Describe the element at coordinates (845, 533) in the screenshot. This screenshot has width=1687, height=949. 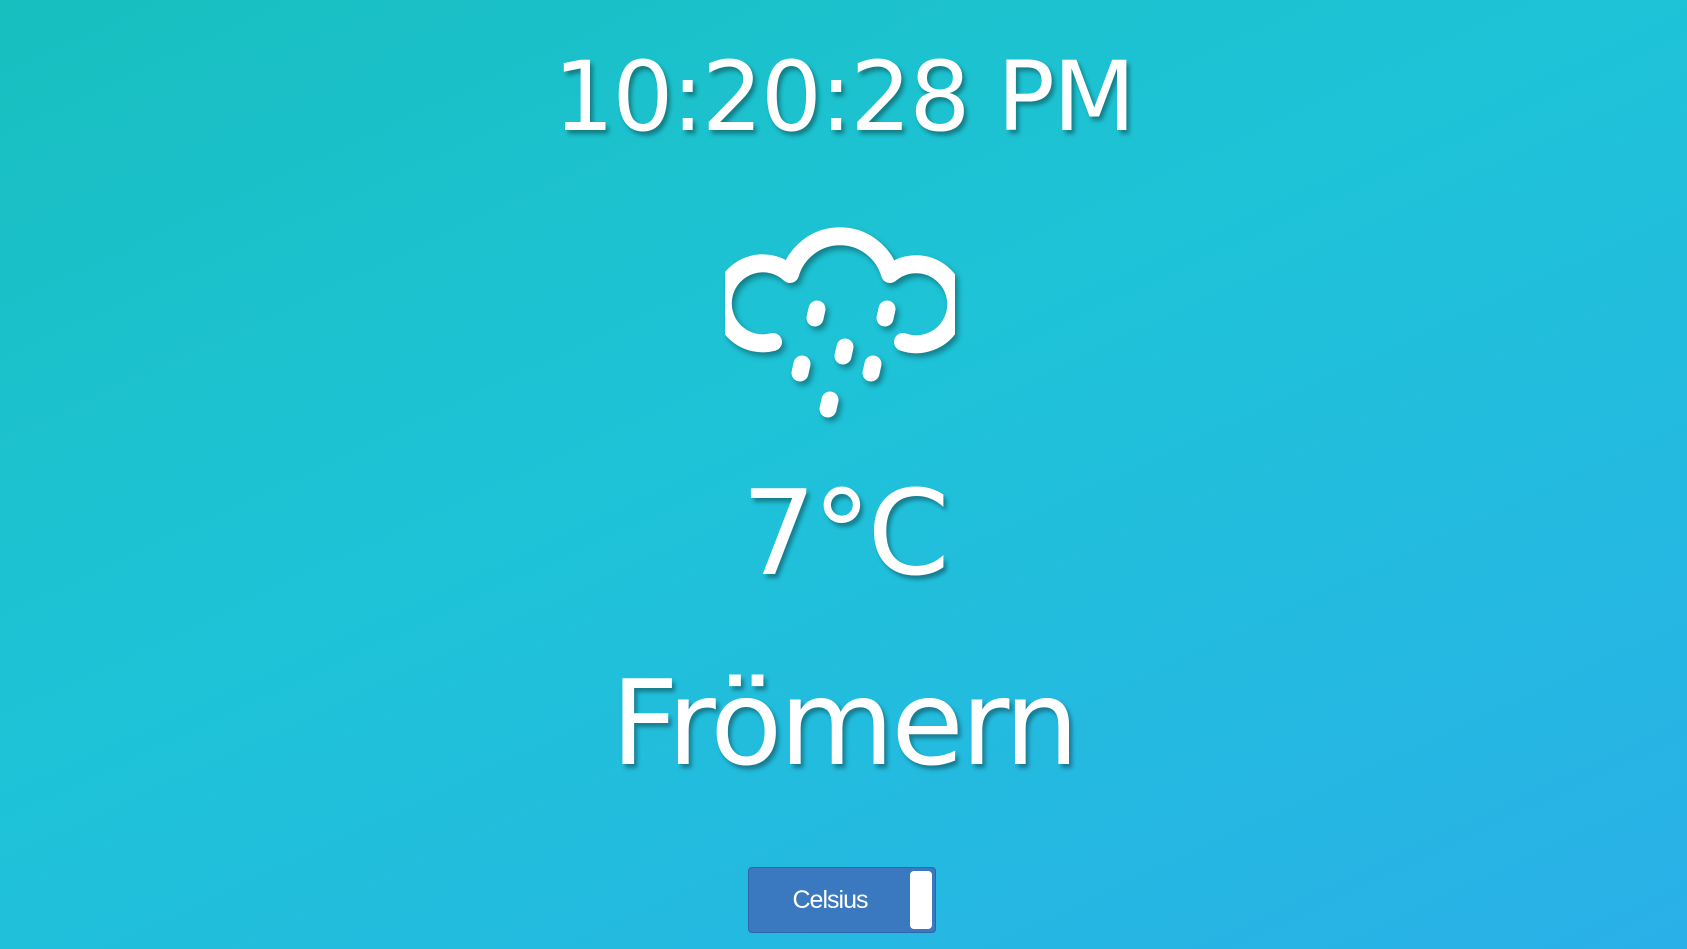
I see `temperature-reading: 7°C` at that location.